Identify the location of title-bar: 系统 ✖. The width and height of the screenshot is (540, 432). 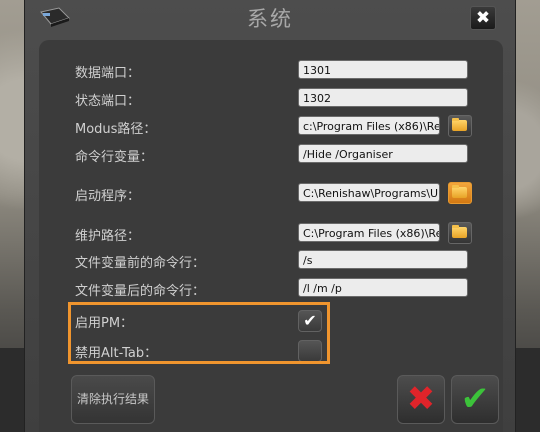
(270, 18).